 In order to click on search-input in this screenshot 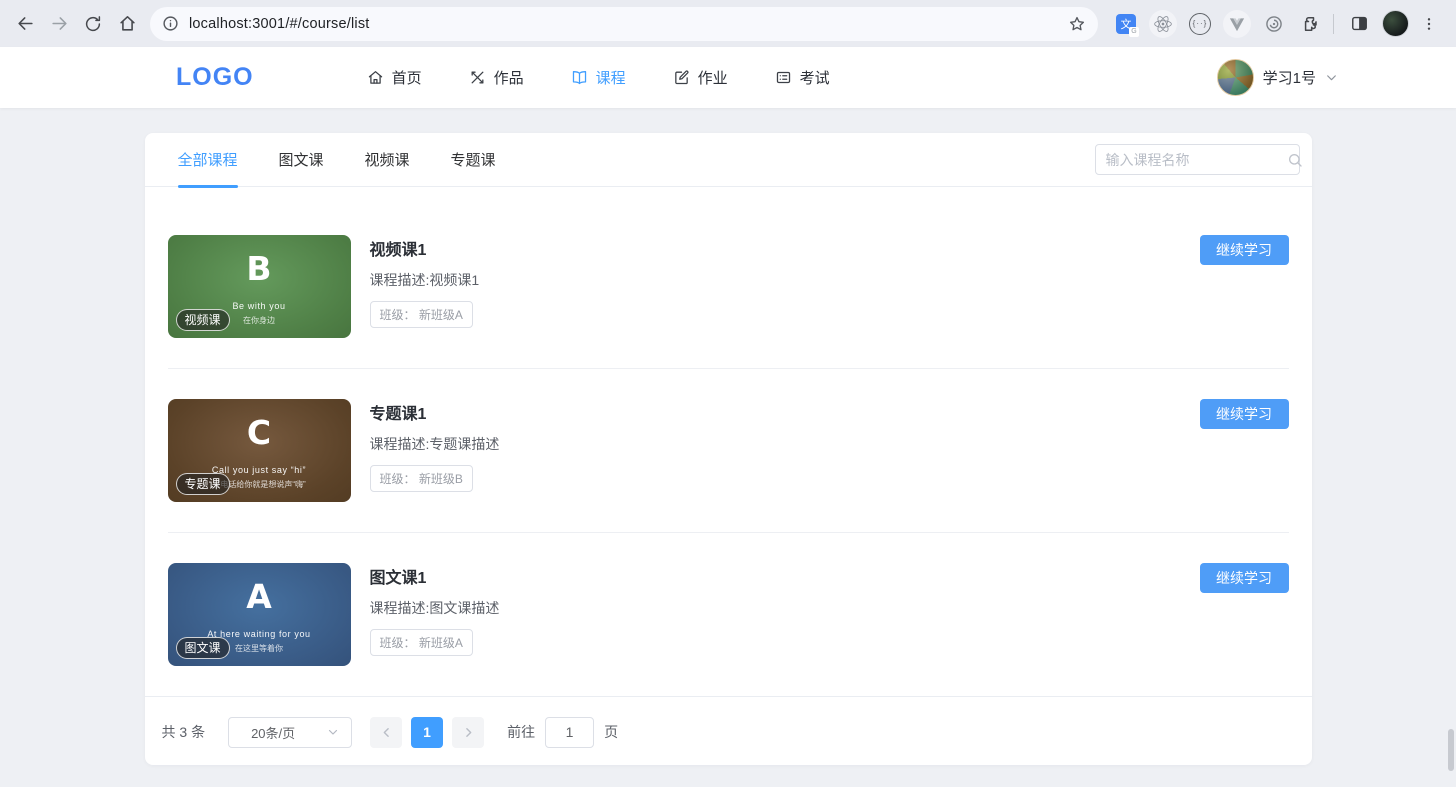, I will do `click(1196, 159)`.